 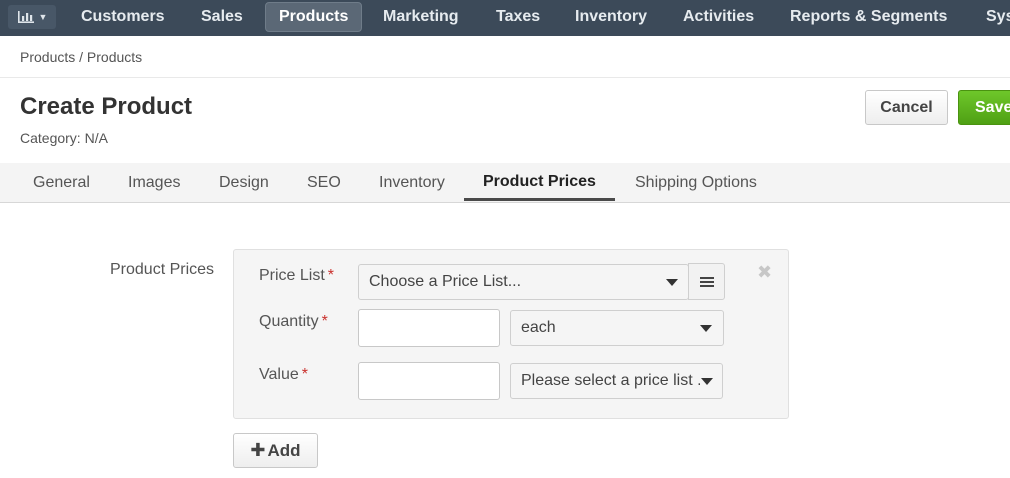 What do you see at coordinates (258, 450) in the screenshot?
I see `plus-icon: ✚` at bounding box center [258, 450].